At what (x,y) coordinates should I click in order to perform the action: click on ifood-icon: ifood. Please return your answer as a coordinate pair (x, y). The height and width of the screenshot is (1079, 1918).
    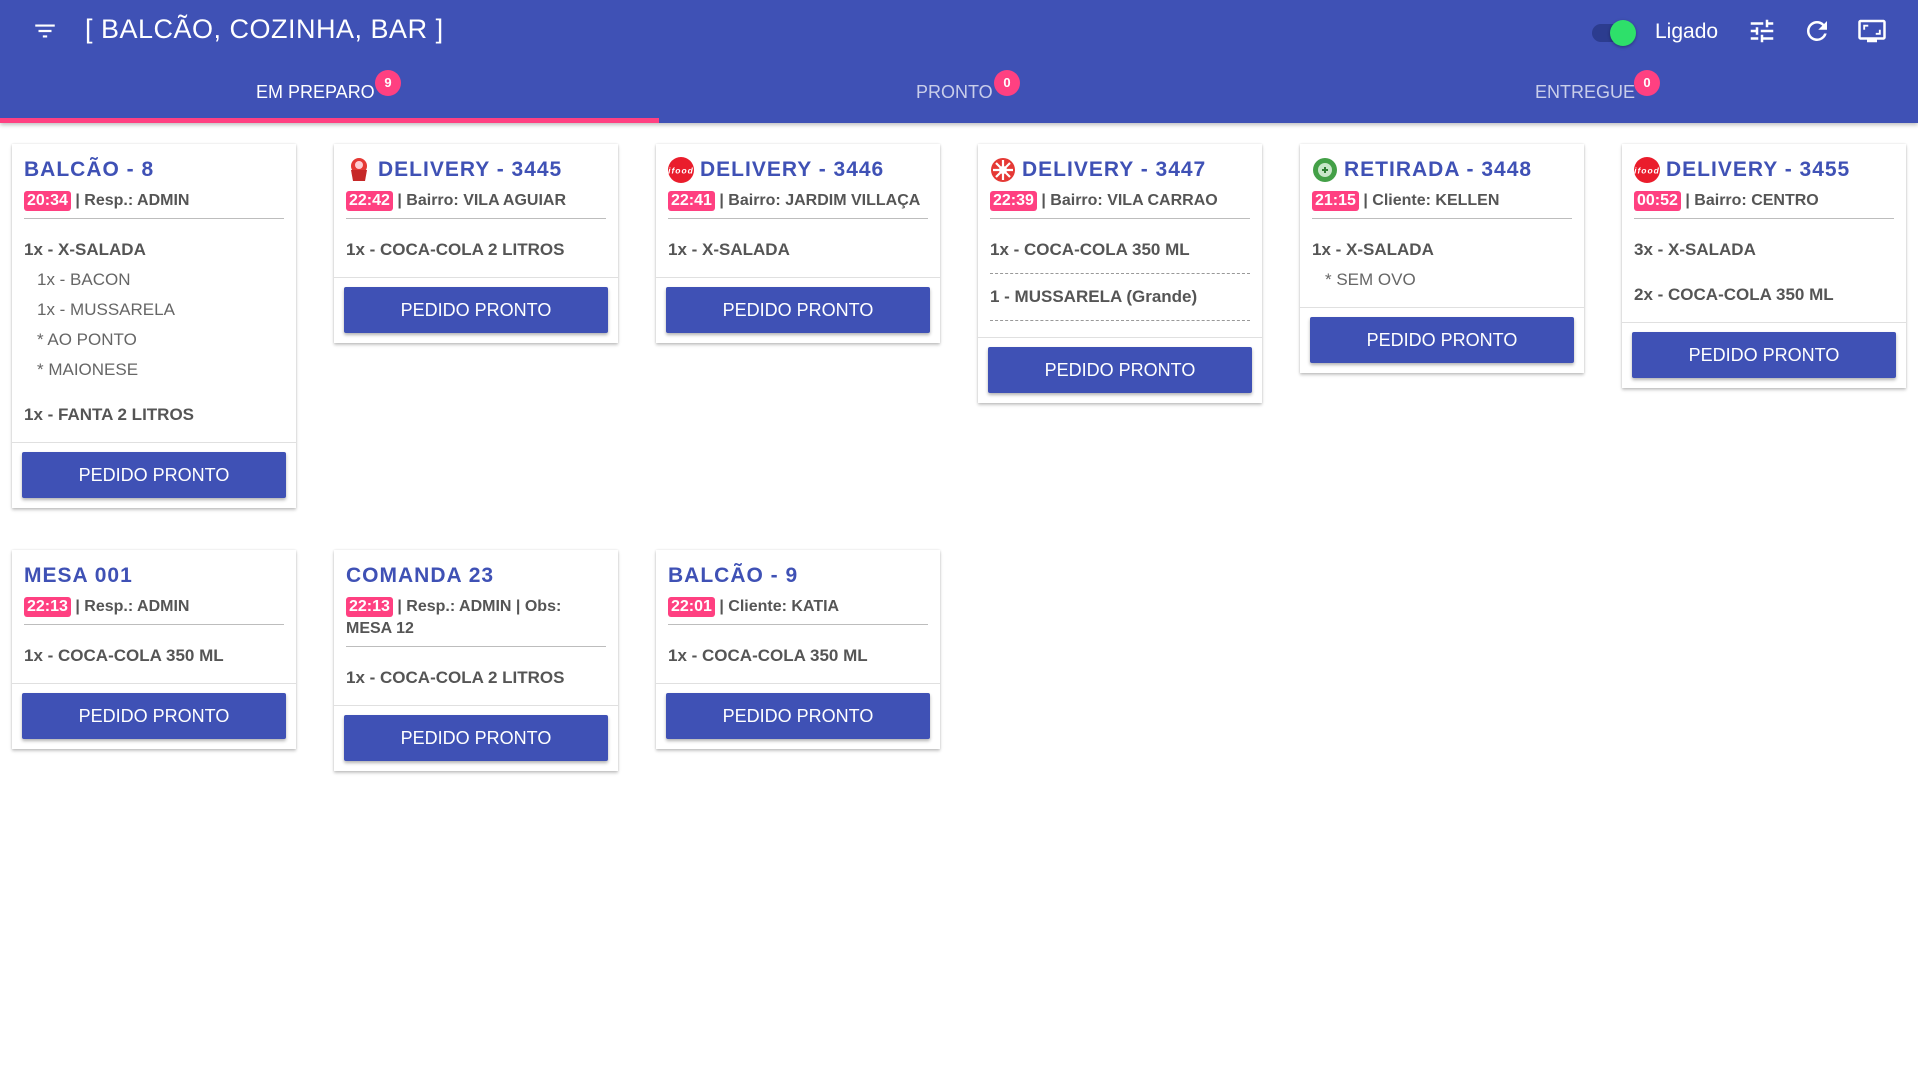
    Looking at the image, I should click on (681, 170).